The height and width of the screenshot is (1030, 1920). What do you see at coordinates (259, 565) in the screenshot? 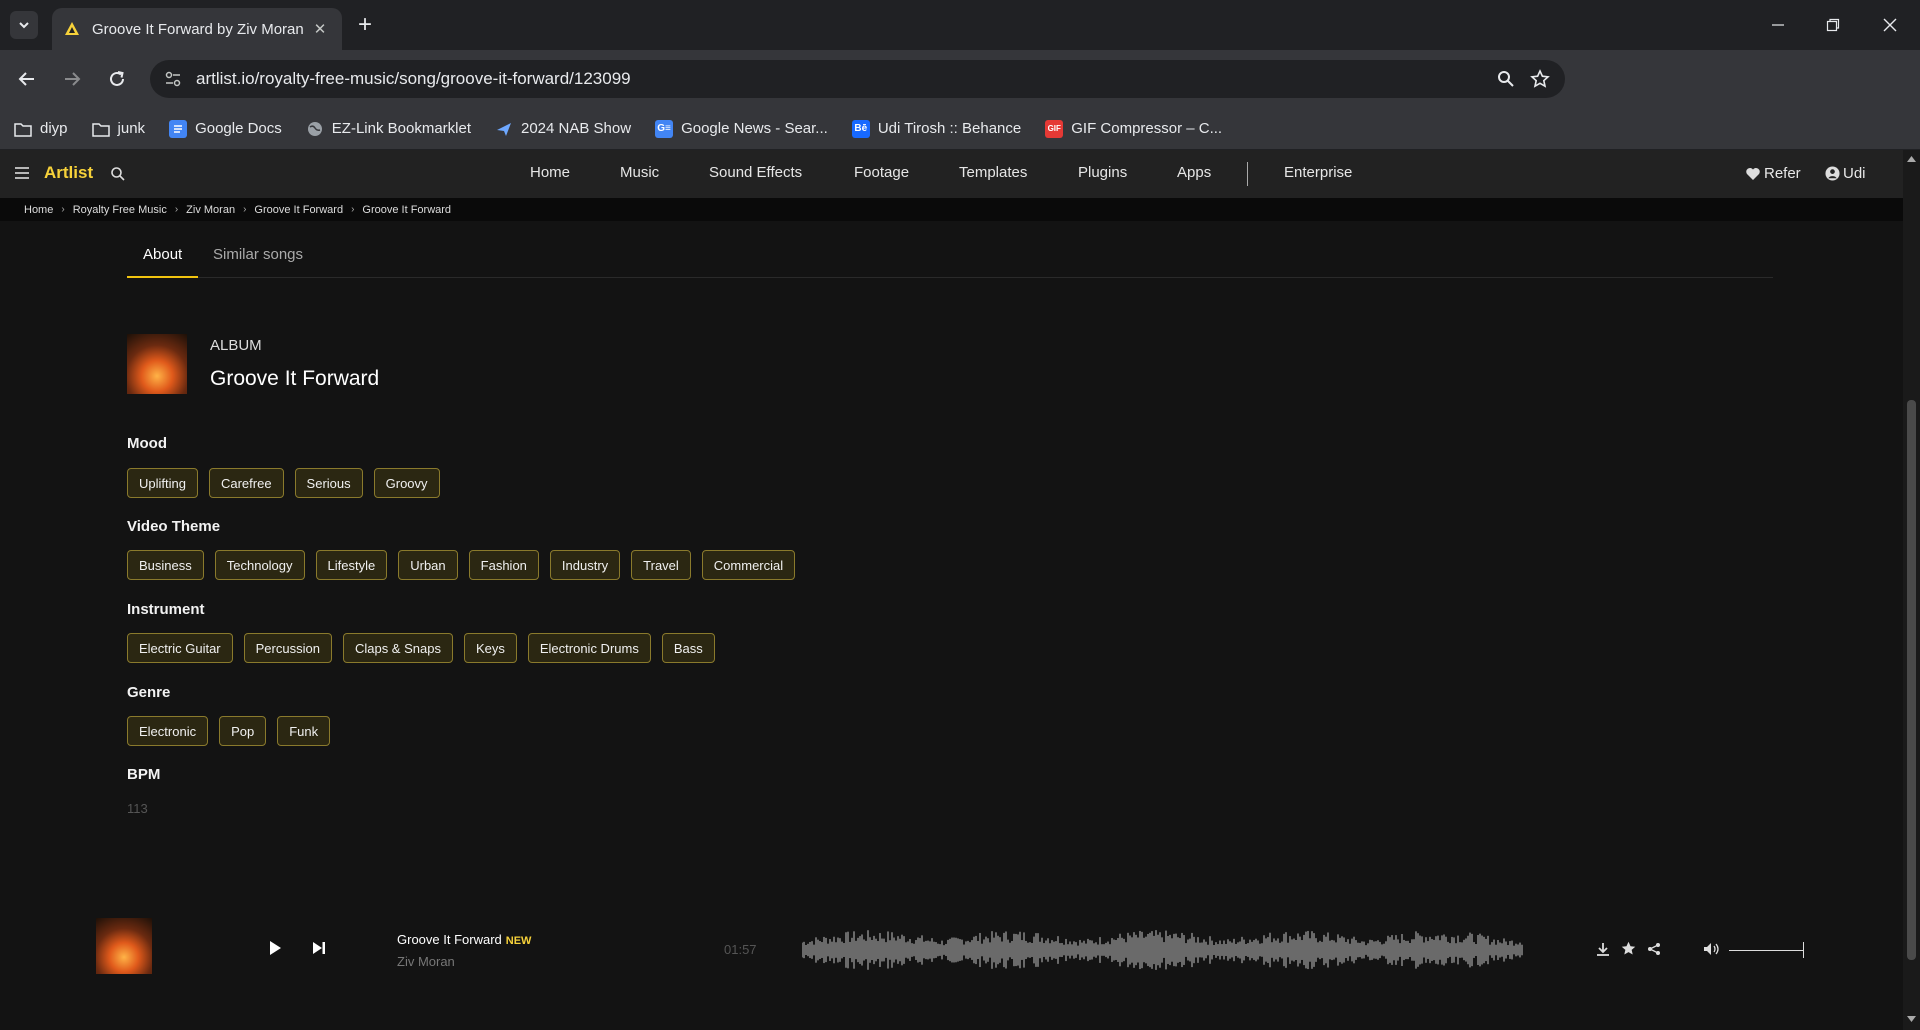
I see `tag-chip: Technology` at bounding box center [259, 565].